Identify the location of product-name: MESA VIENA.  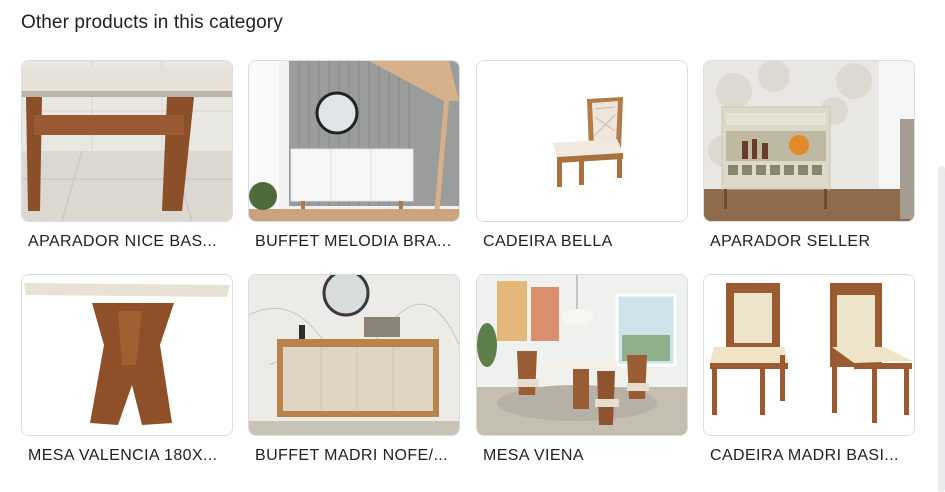
(579, 456).